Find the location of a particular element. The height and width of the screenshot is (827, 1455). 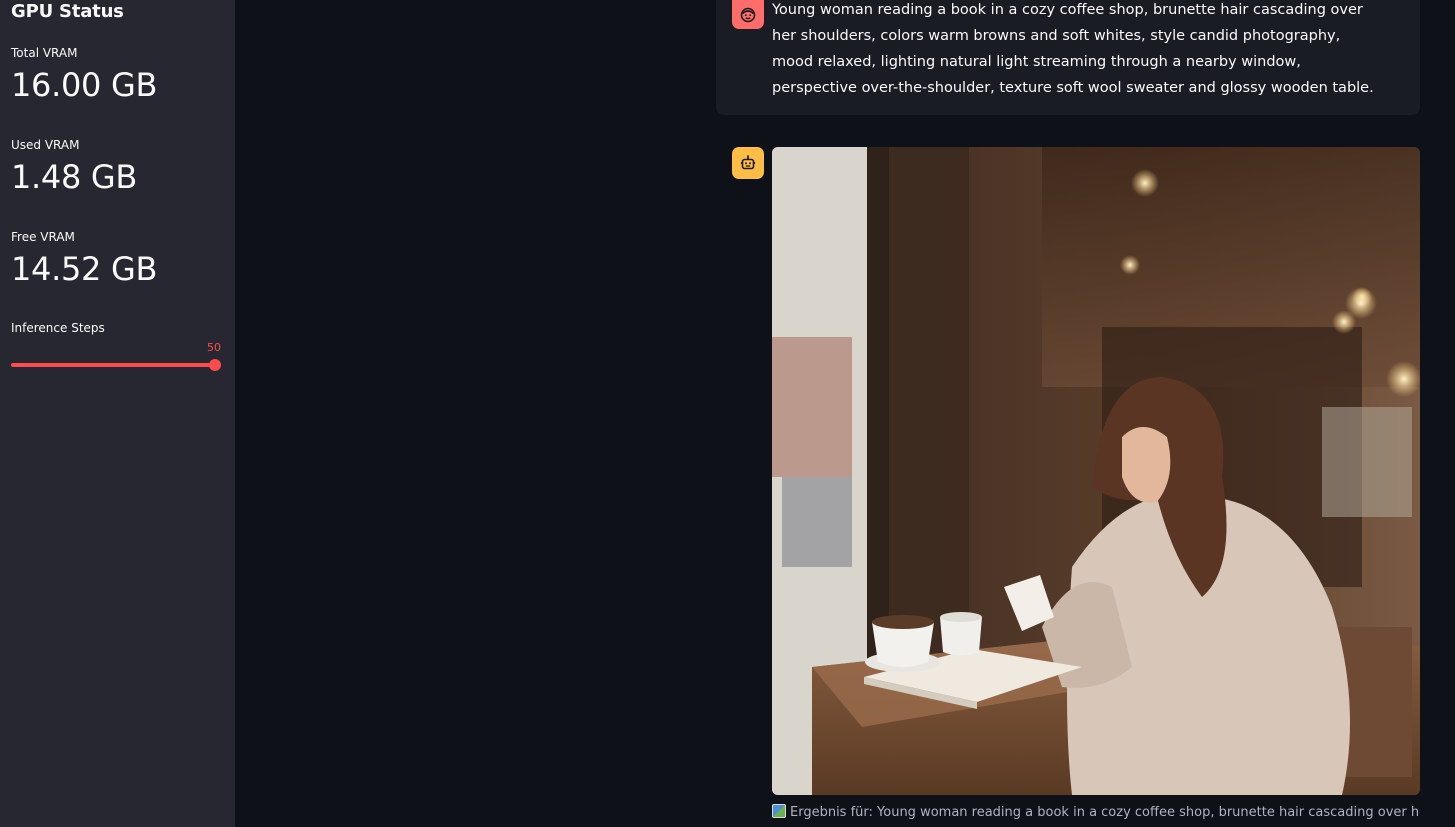

user-avatar is located at coordinates (748, 14).